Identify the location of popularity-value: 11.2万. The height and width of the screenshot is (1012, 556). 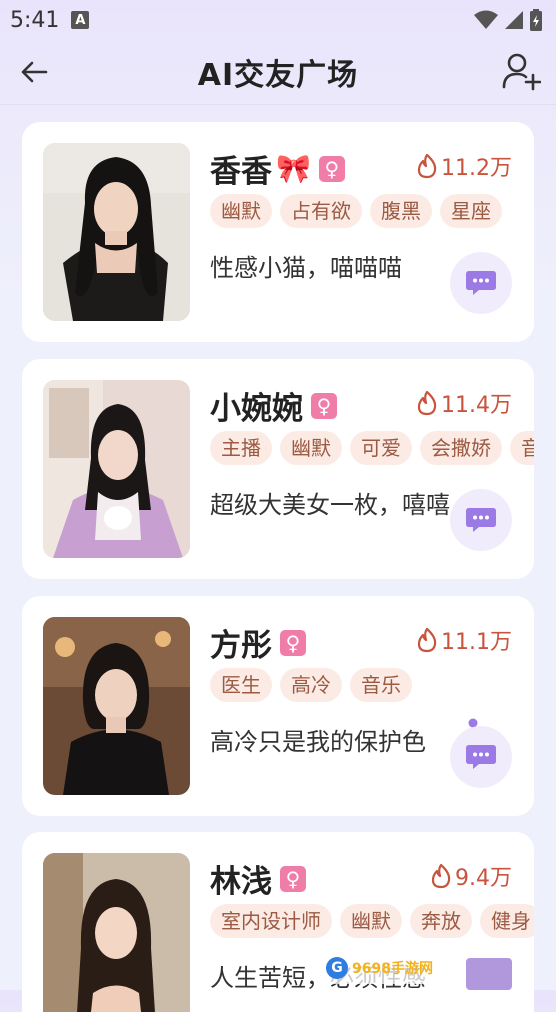
(476, 168).